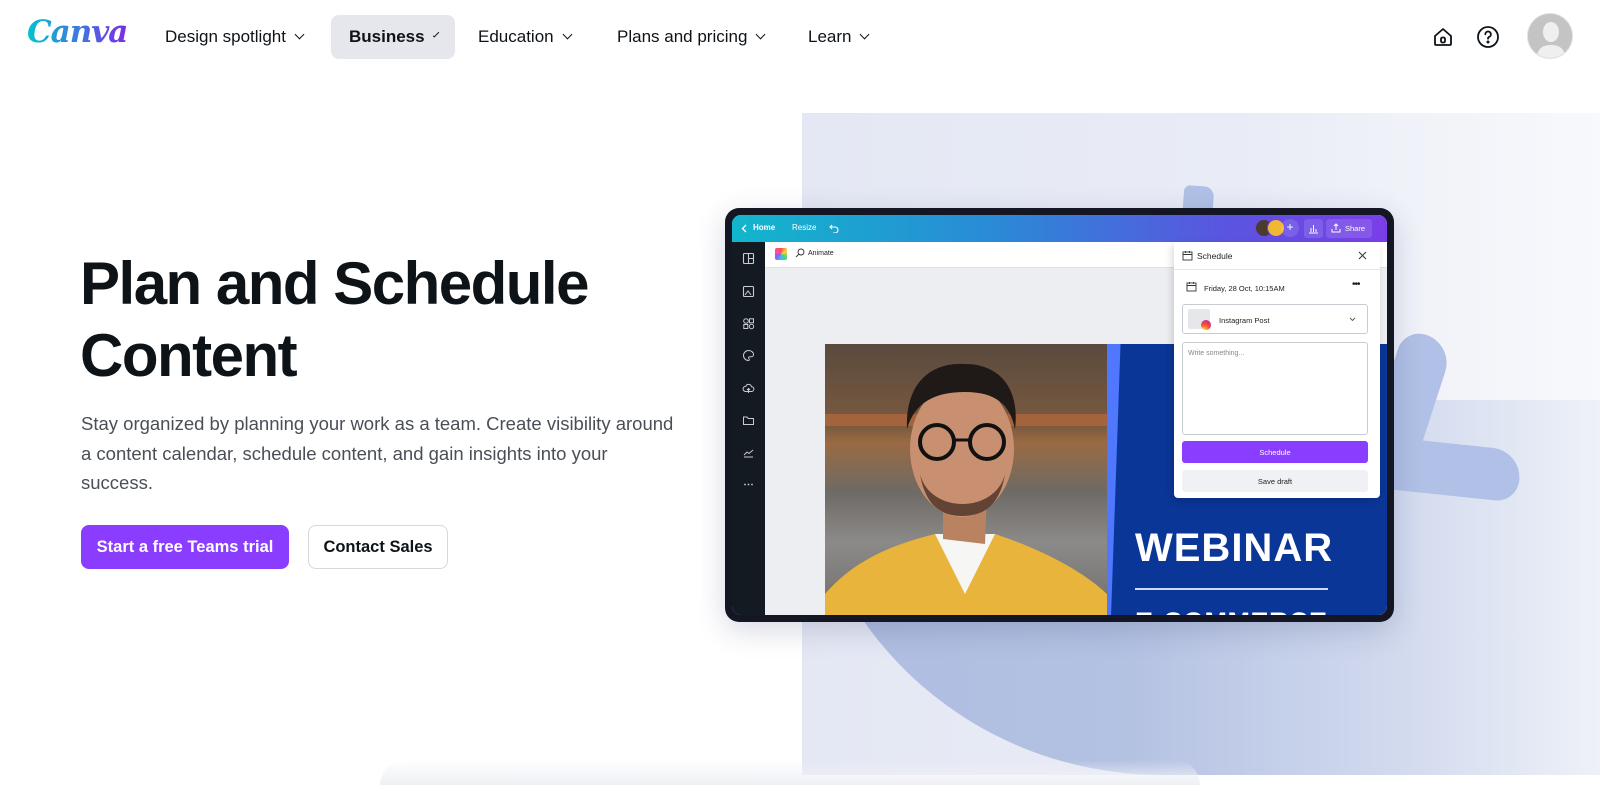 The image size is (1600, 785). I want to click on design-divider, so click(1231, 589).